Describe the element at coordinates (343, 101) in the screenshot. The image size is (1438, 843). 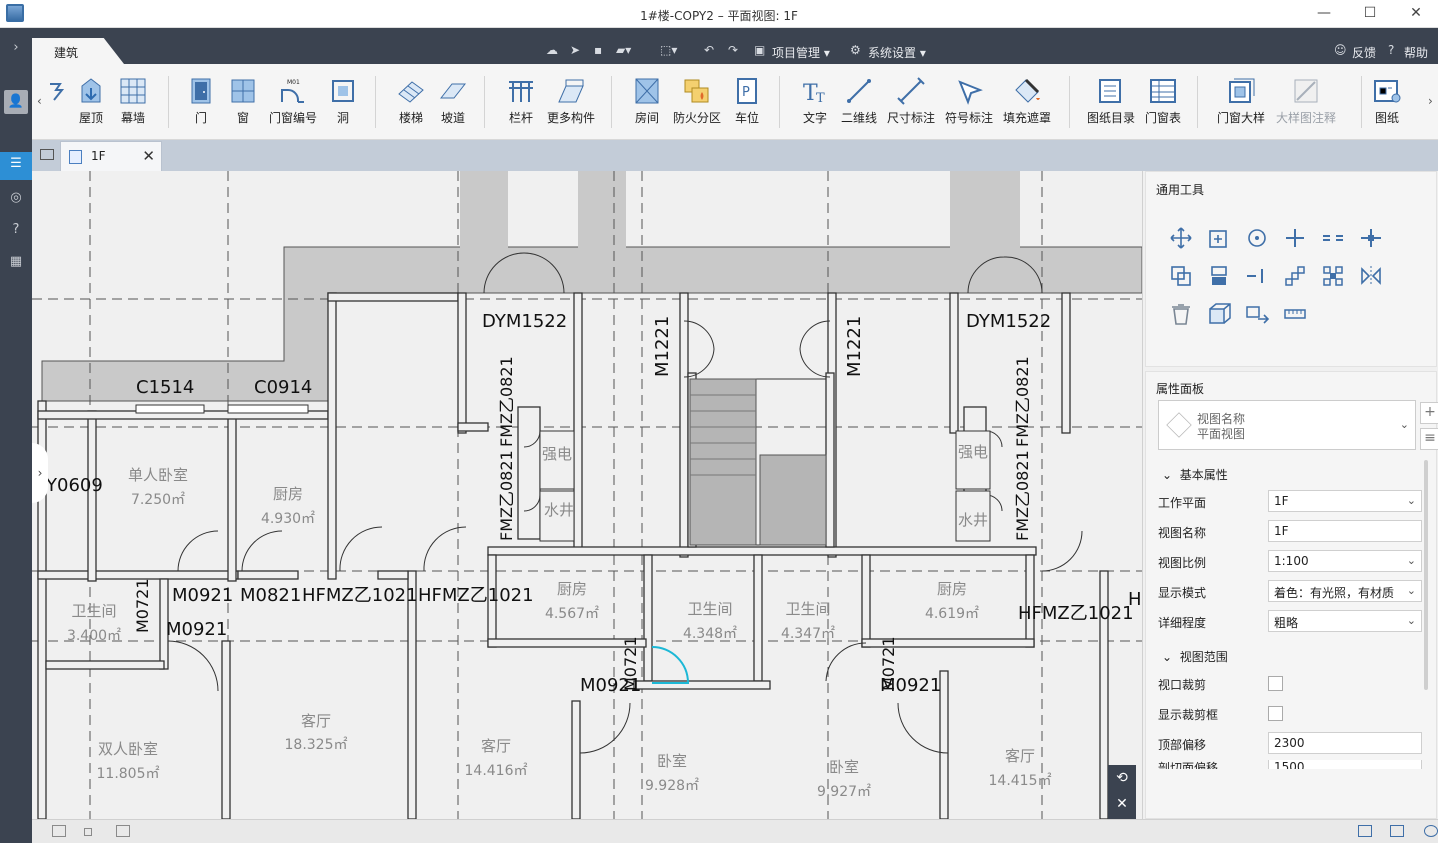
I see `ribbon-button-opening: 洞` at that location.